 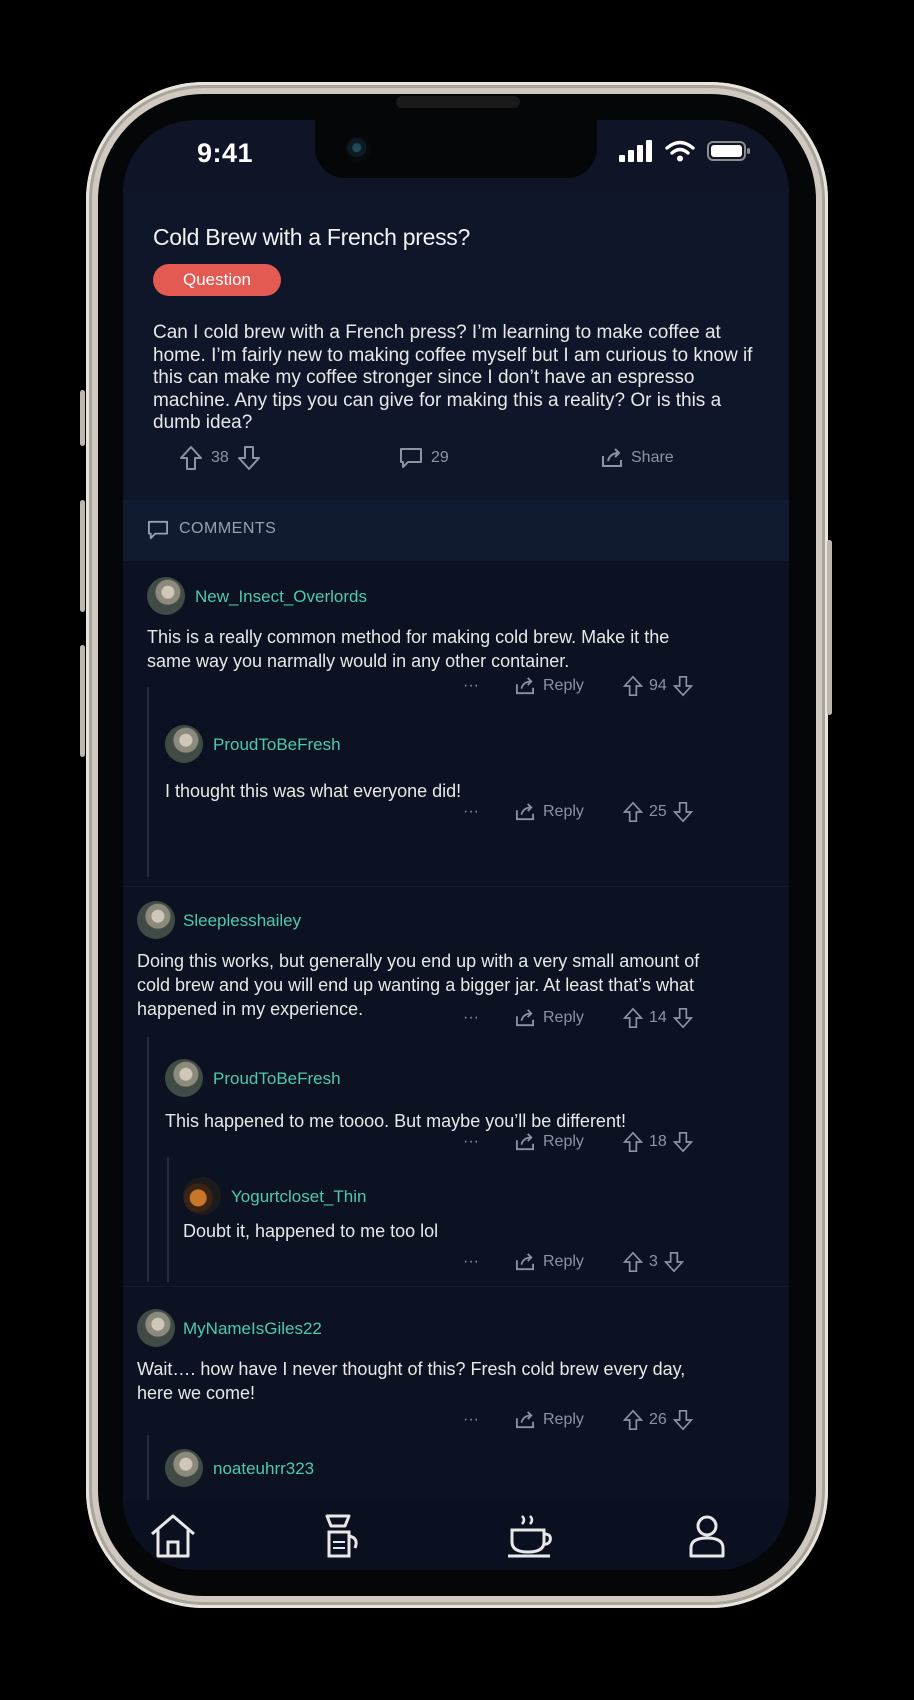 What do you see at coordinates (225, 153) in the screenshot?
I see `status-time: 9:41` at bounding box center [225, 153].